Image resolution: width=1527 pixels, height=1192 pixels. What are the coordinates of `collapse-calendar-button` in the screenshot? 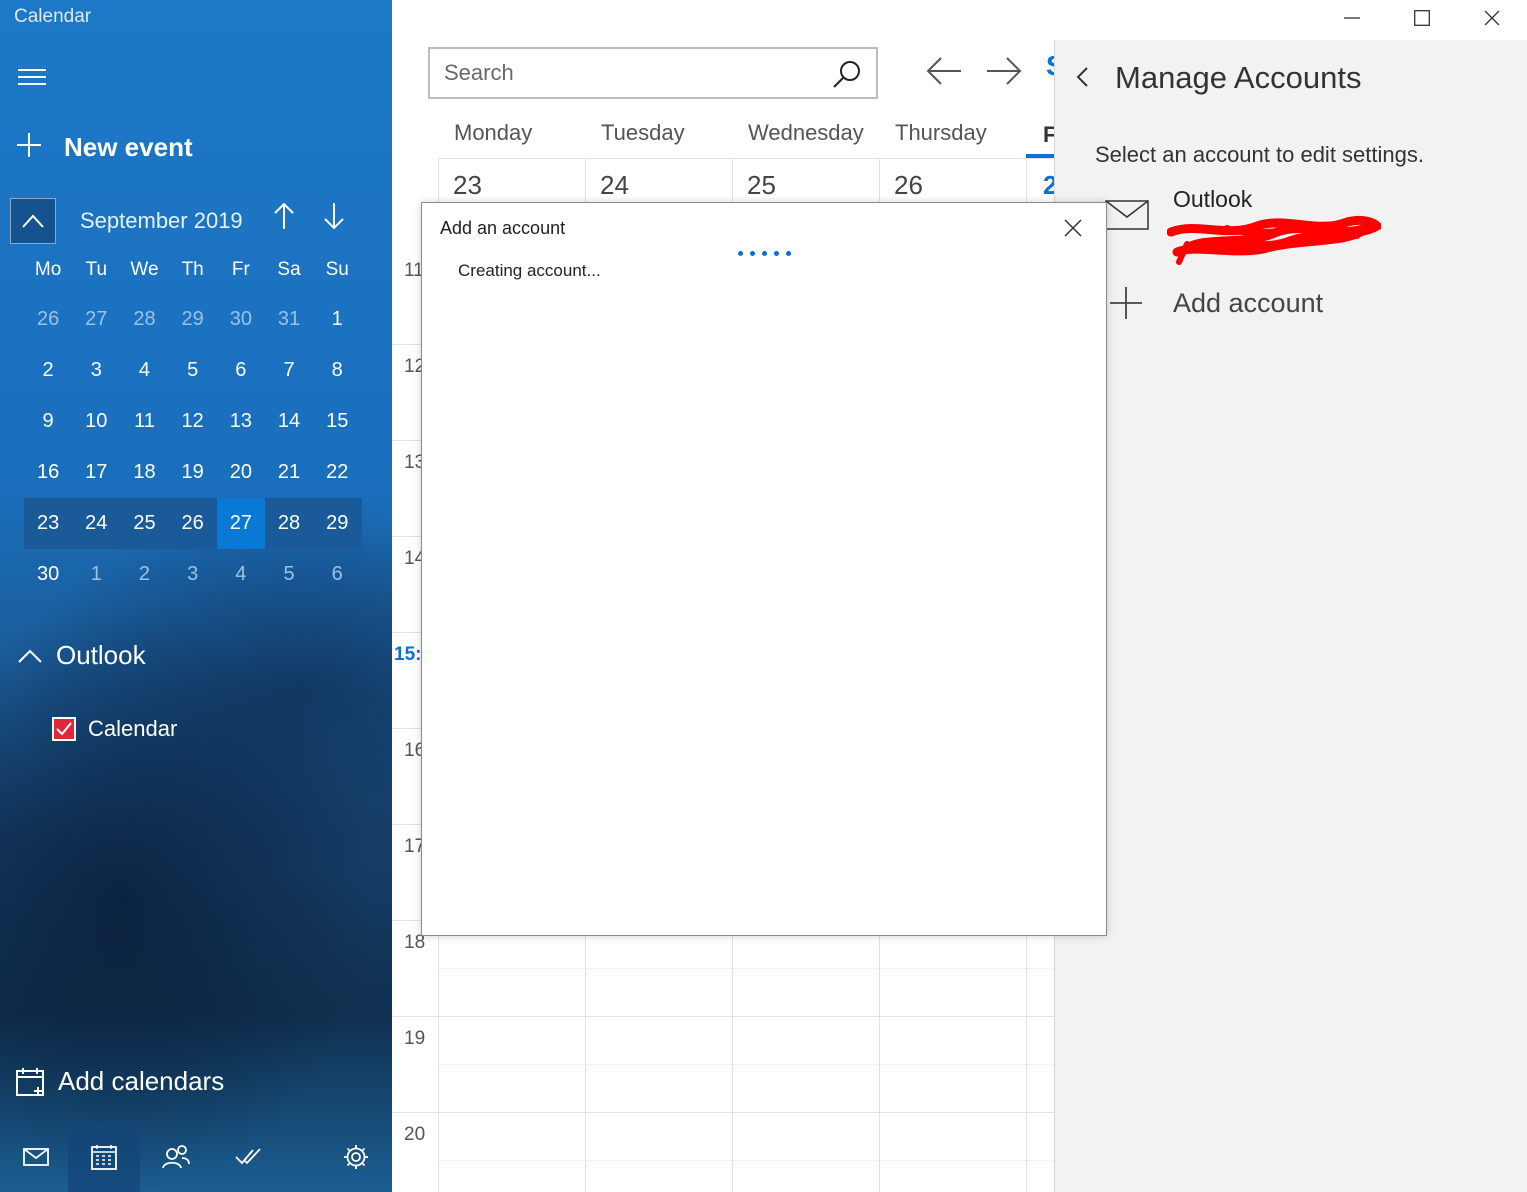 It's located at (33, 221).